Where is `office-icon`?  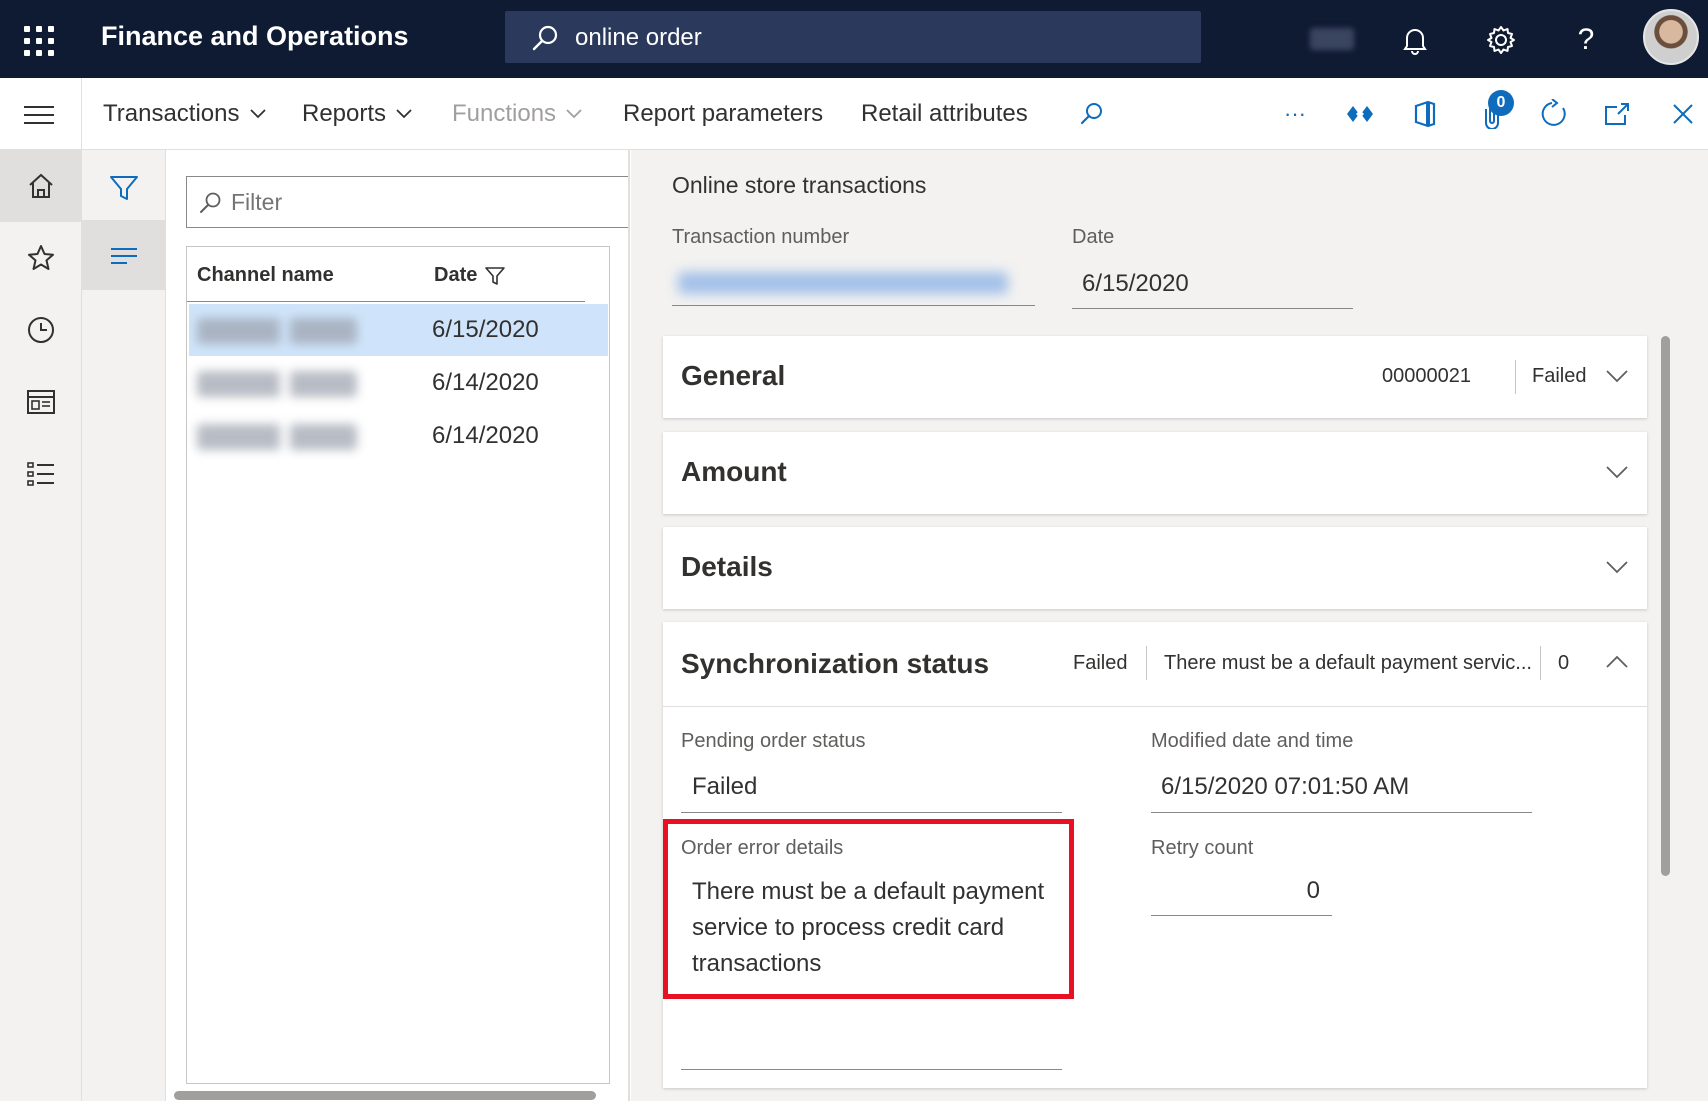 office-icon is located at coordinates (1425, 114).